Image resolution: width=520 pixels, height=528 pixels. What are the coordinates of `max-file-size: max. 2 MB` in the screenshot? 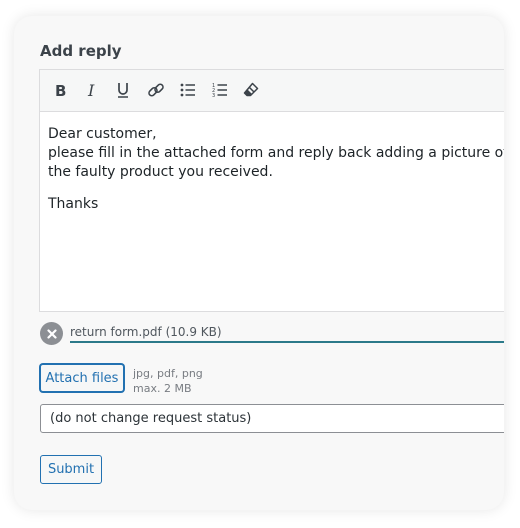 It's located at (162, 388).